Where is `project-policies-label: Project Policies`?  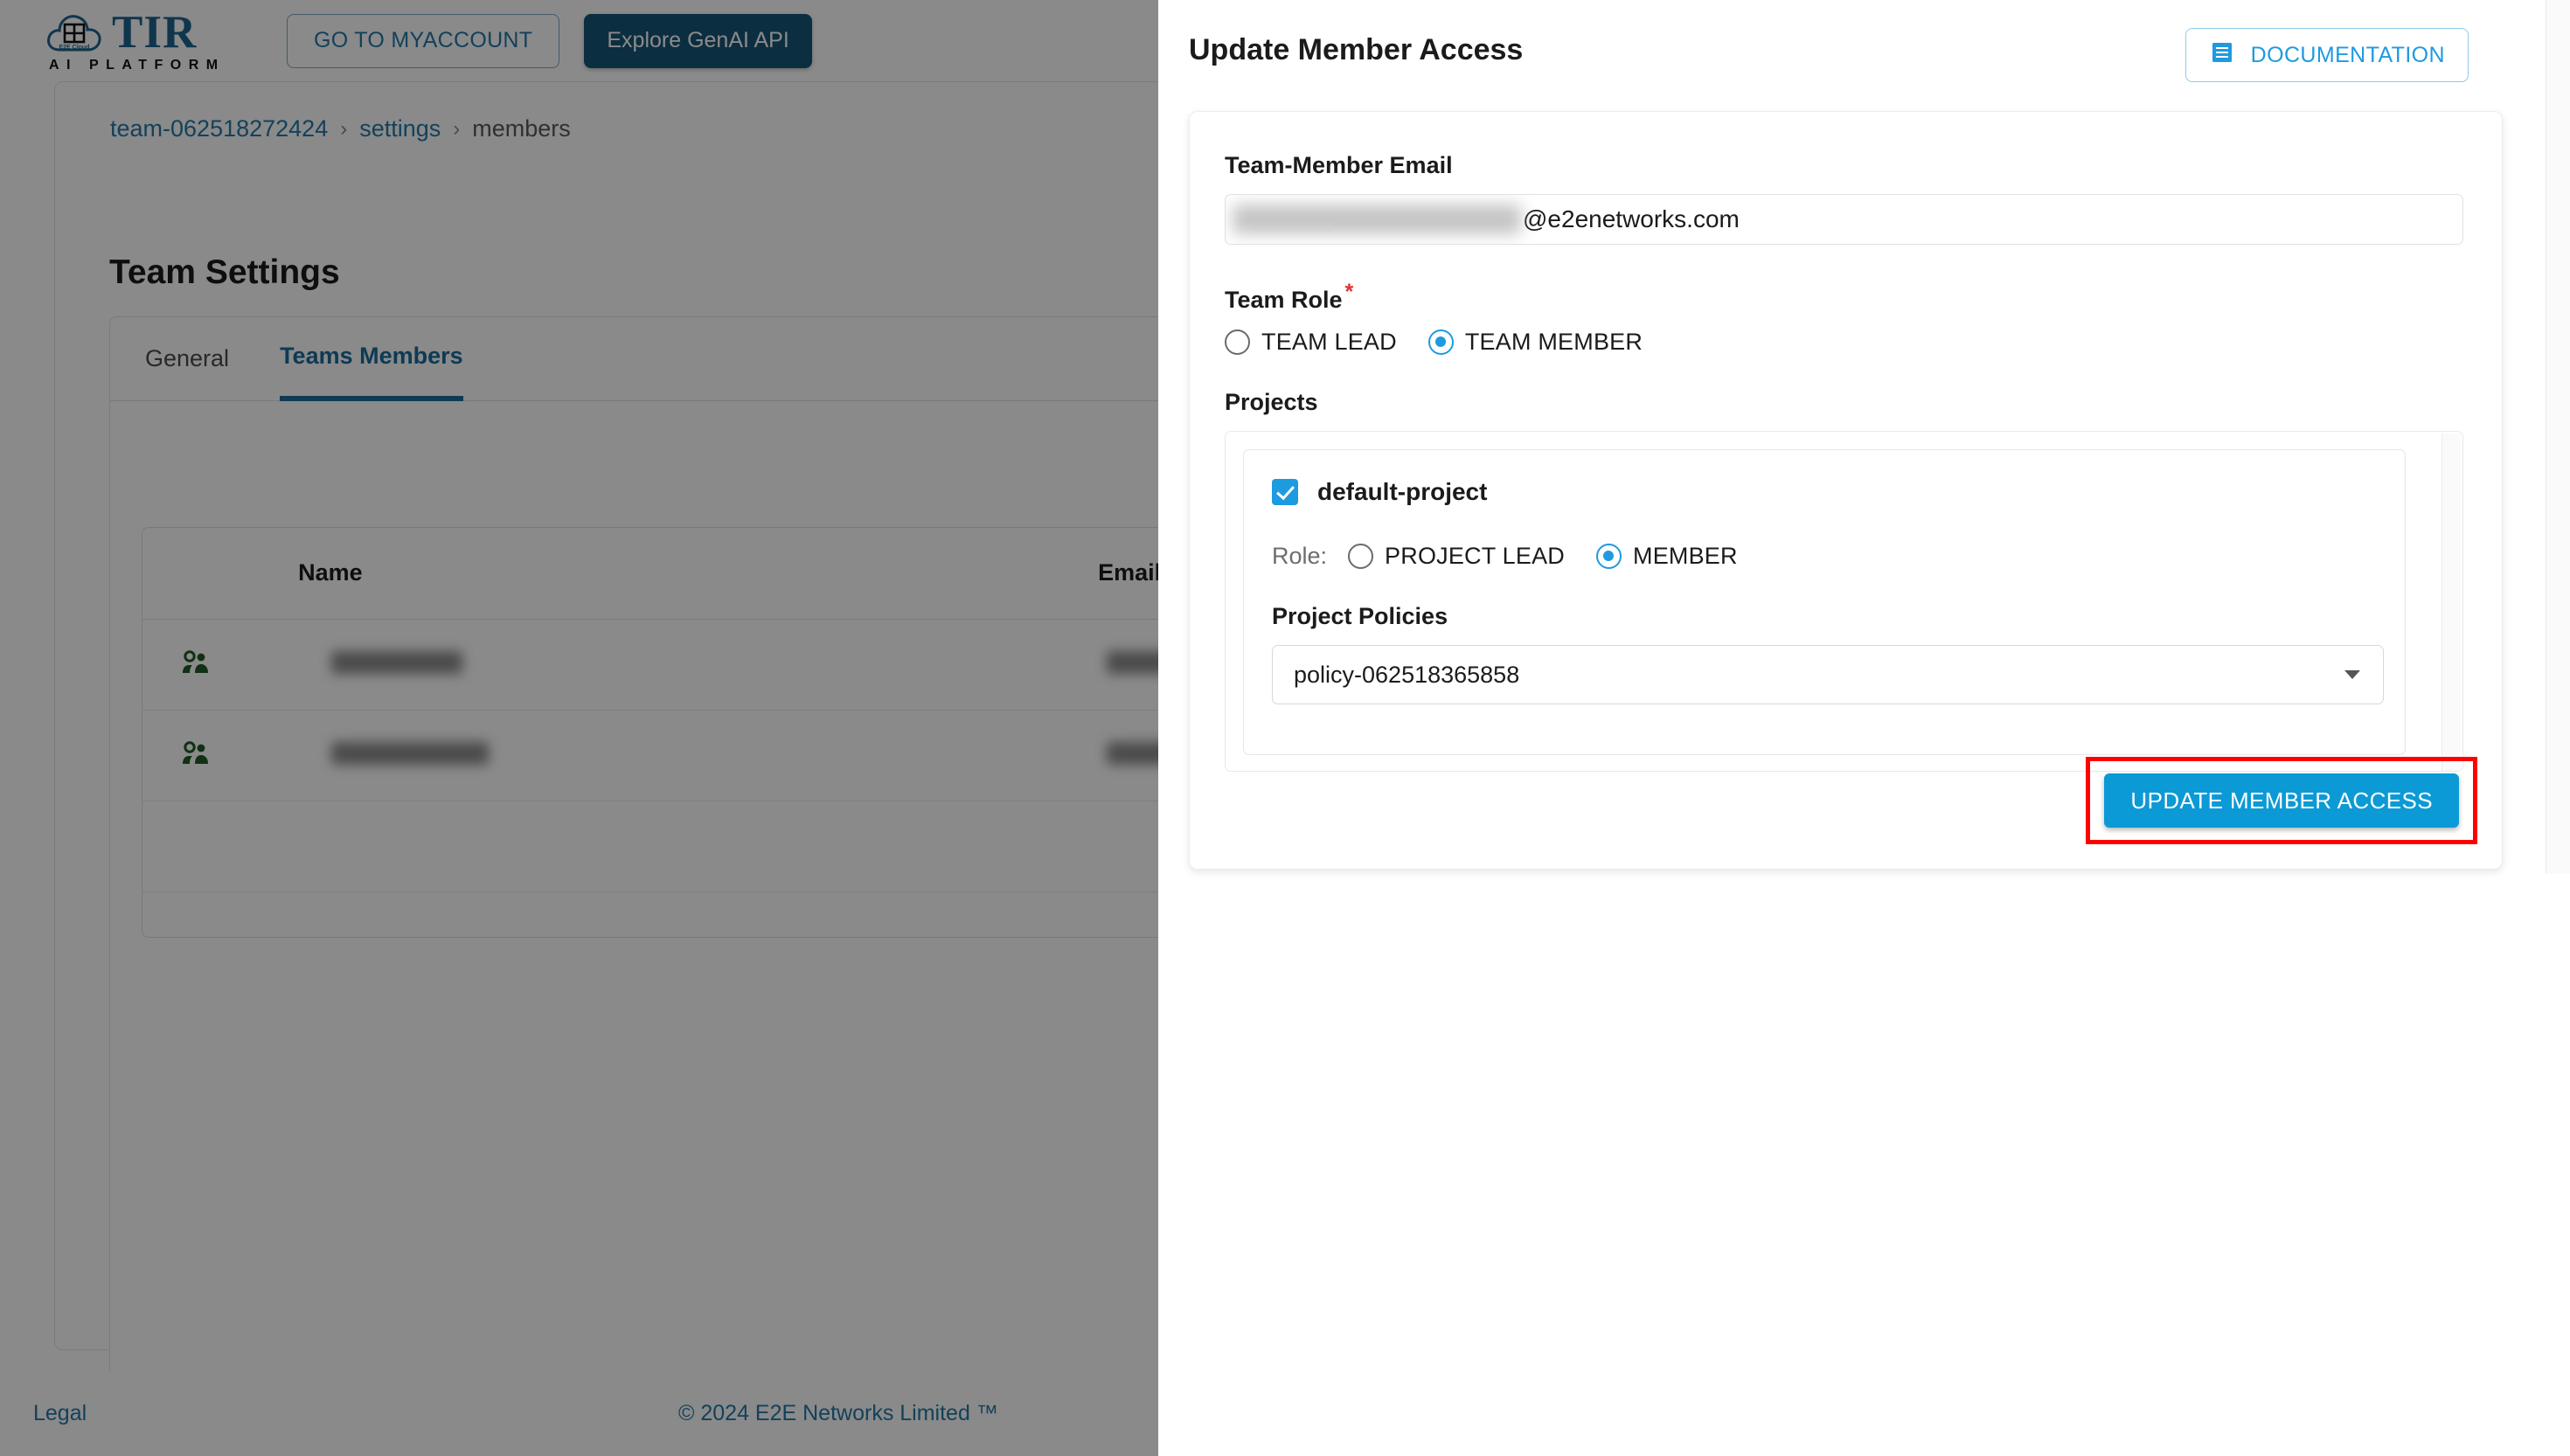 project-policies-label: Project Policies is located at coordinates (1360, 616).